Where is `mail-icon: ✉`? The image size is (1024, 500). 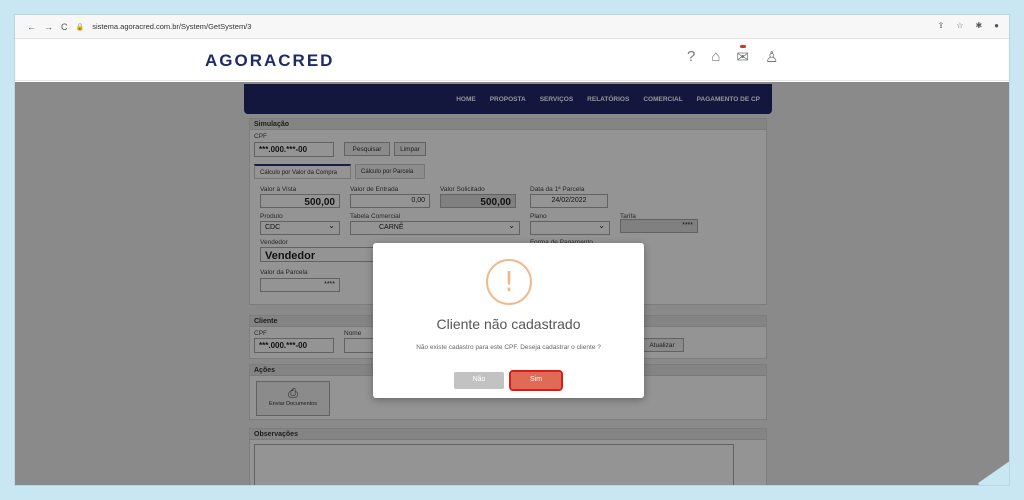 mail-icon: ✉ is located at coordinates (742, 55).